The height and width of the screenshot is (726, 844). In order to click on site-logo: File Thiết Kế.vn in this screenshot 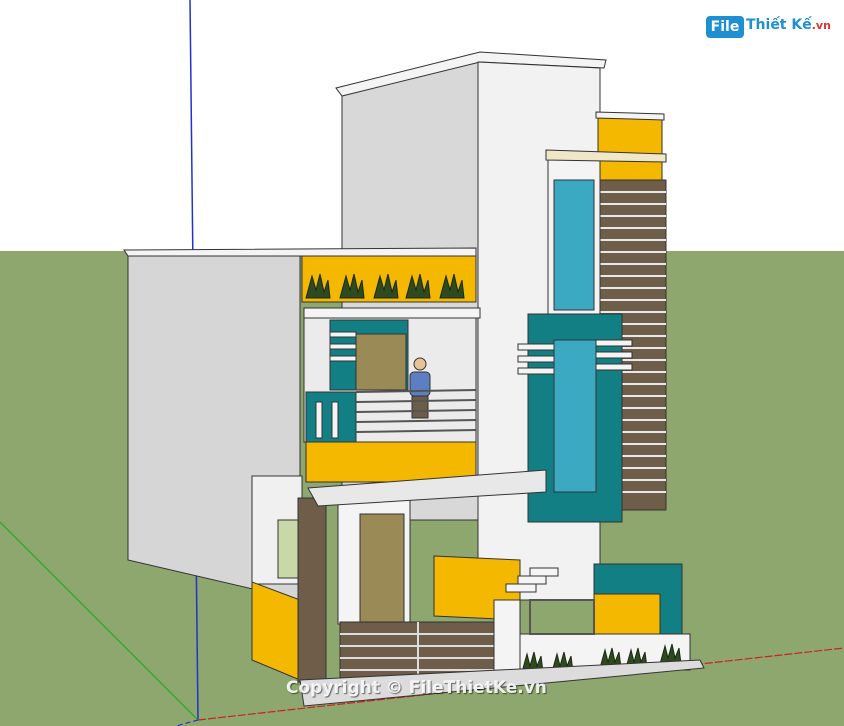, I will do `click(768, 27)`.